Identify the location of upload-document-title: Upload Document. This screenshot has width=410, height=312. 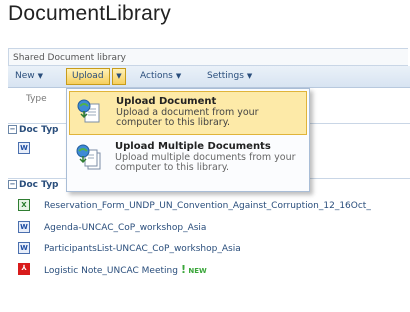
(166, 101).